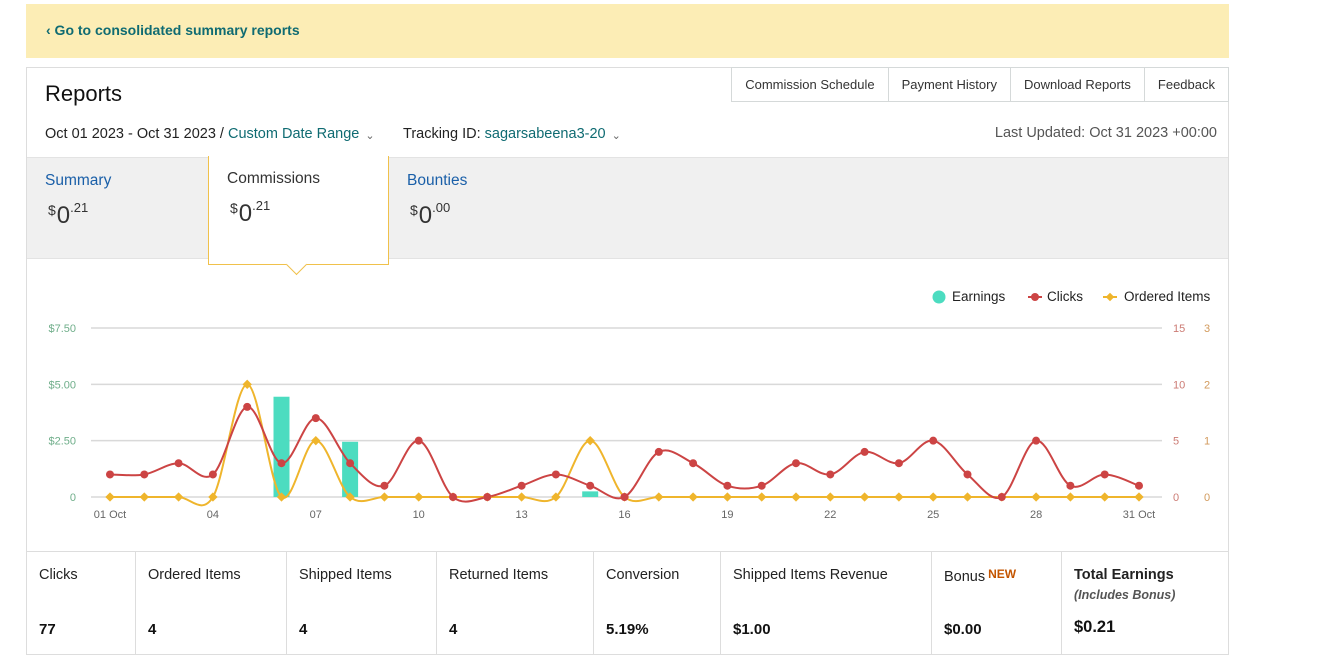 The height and width of the screenshot is (661, 1337). Describe the element at coordinates (939, 297) in the screenshot. I see `legend-earnings-marker` at that location.